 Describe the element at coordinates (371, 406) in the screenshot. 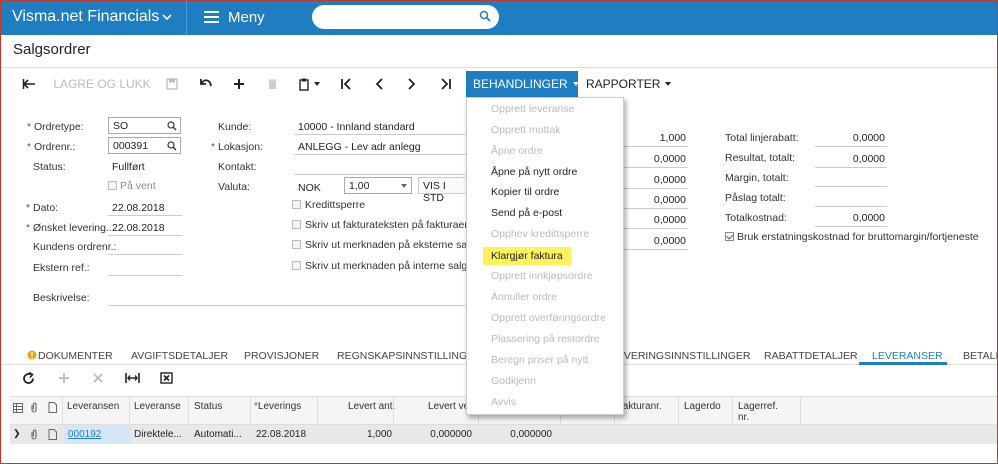

I see `col-header-delivered-qty: Levert ant.` at that location.